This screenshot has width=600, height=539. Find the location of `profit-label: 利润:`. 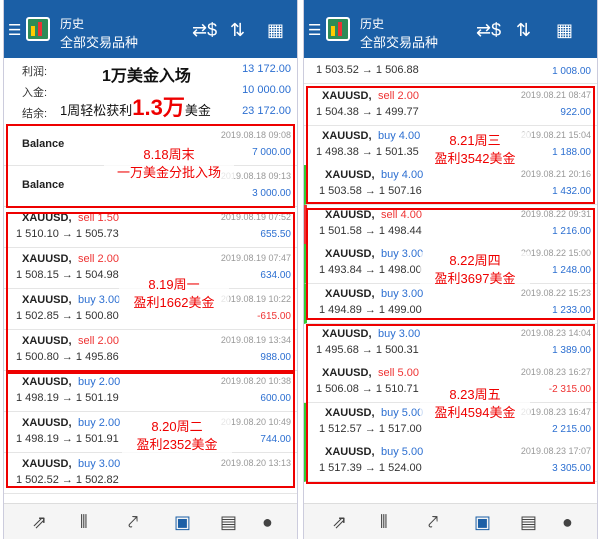

profit-label: 利润: is located at coordinates (35, 72).